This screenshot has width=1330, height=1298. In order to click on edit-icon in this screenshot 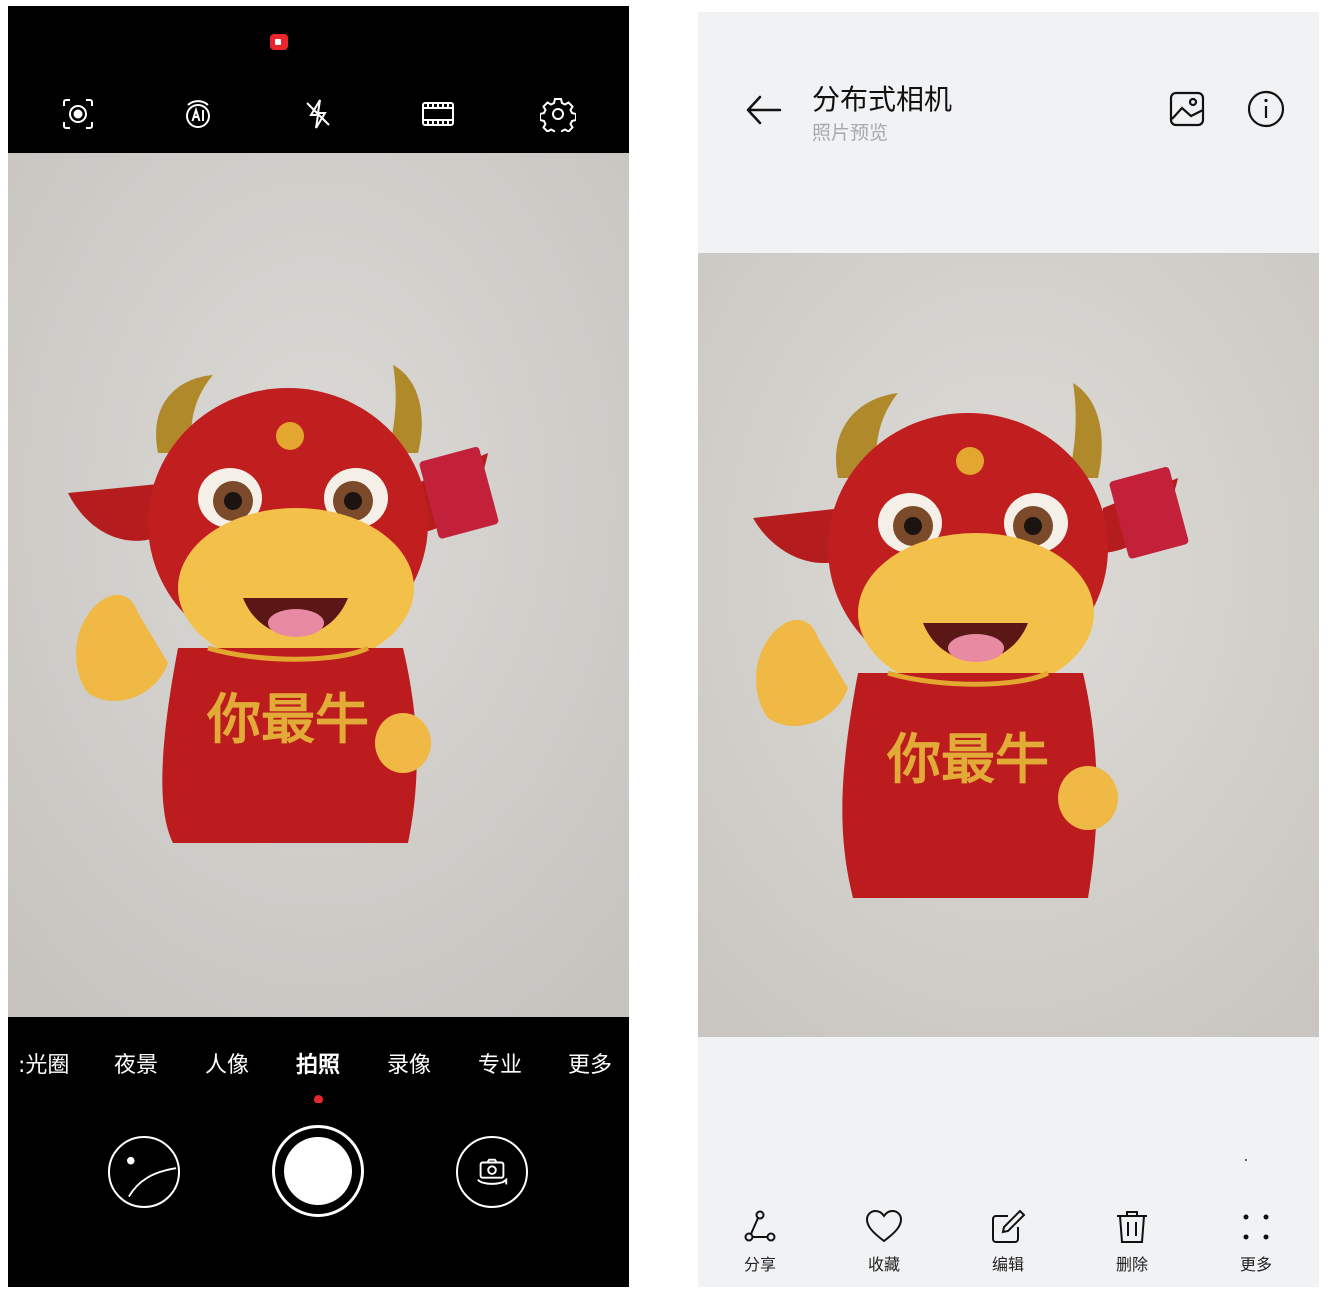, I will do `click(1009, 1226)`.